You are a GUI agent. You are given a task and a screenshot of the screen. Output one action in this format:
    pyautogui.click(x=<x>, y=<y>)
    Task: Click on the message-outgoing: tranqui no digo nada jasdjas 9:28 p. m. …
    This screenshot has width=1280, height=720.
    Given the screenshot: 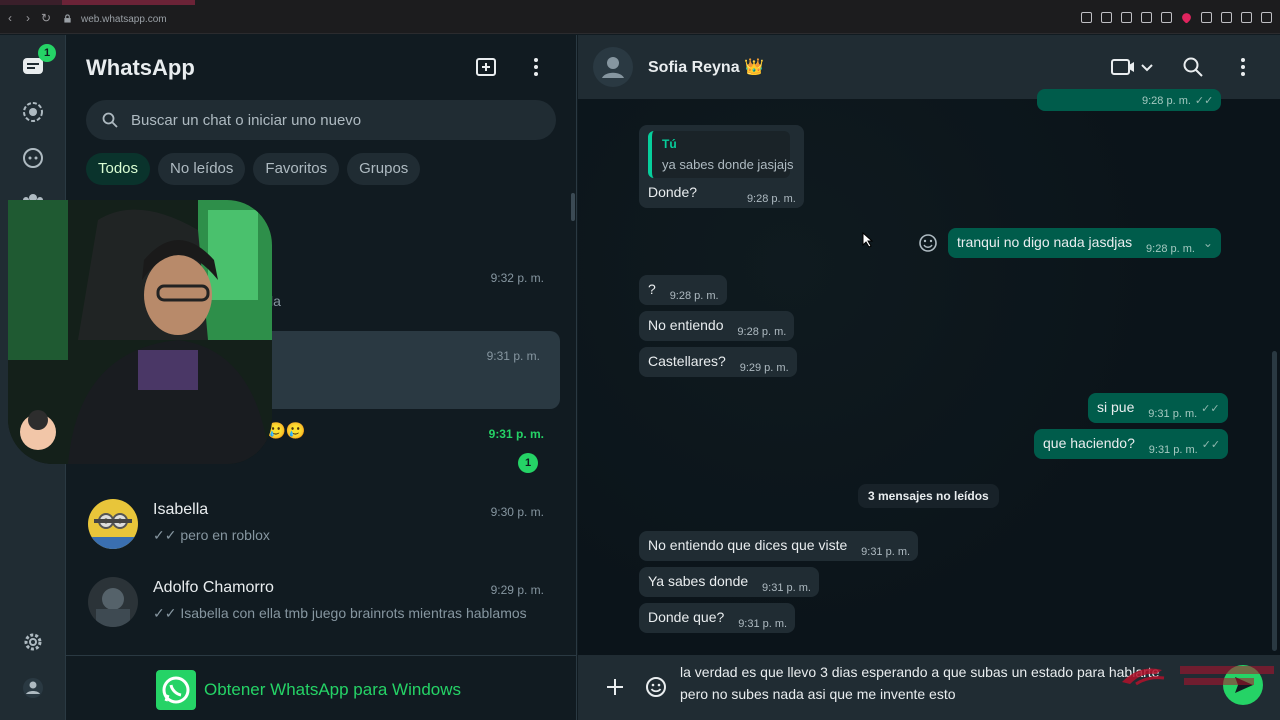 What is the action you would take?
    pyautogui.click(x=1084, y=243)
    